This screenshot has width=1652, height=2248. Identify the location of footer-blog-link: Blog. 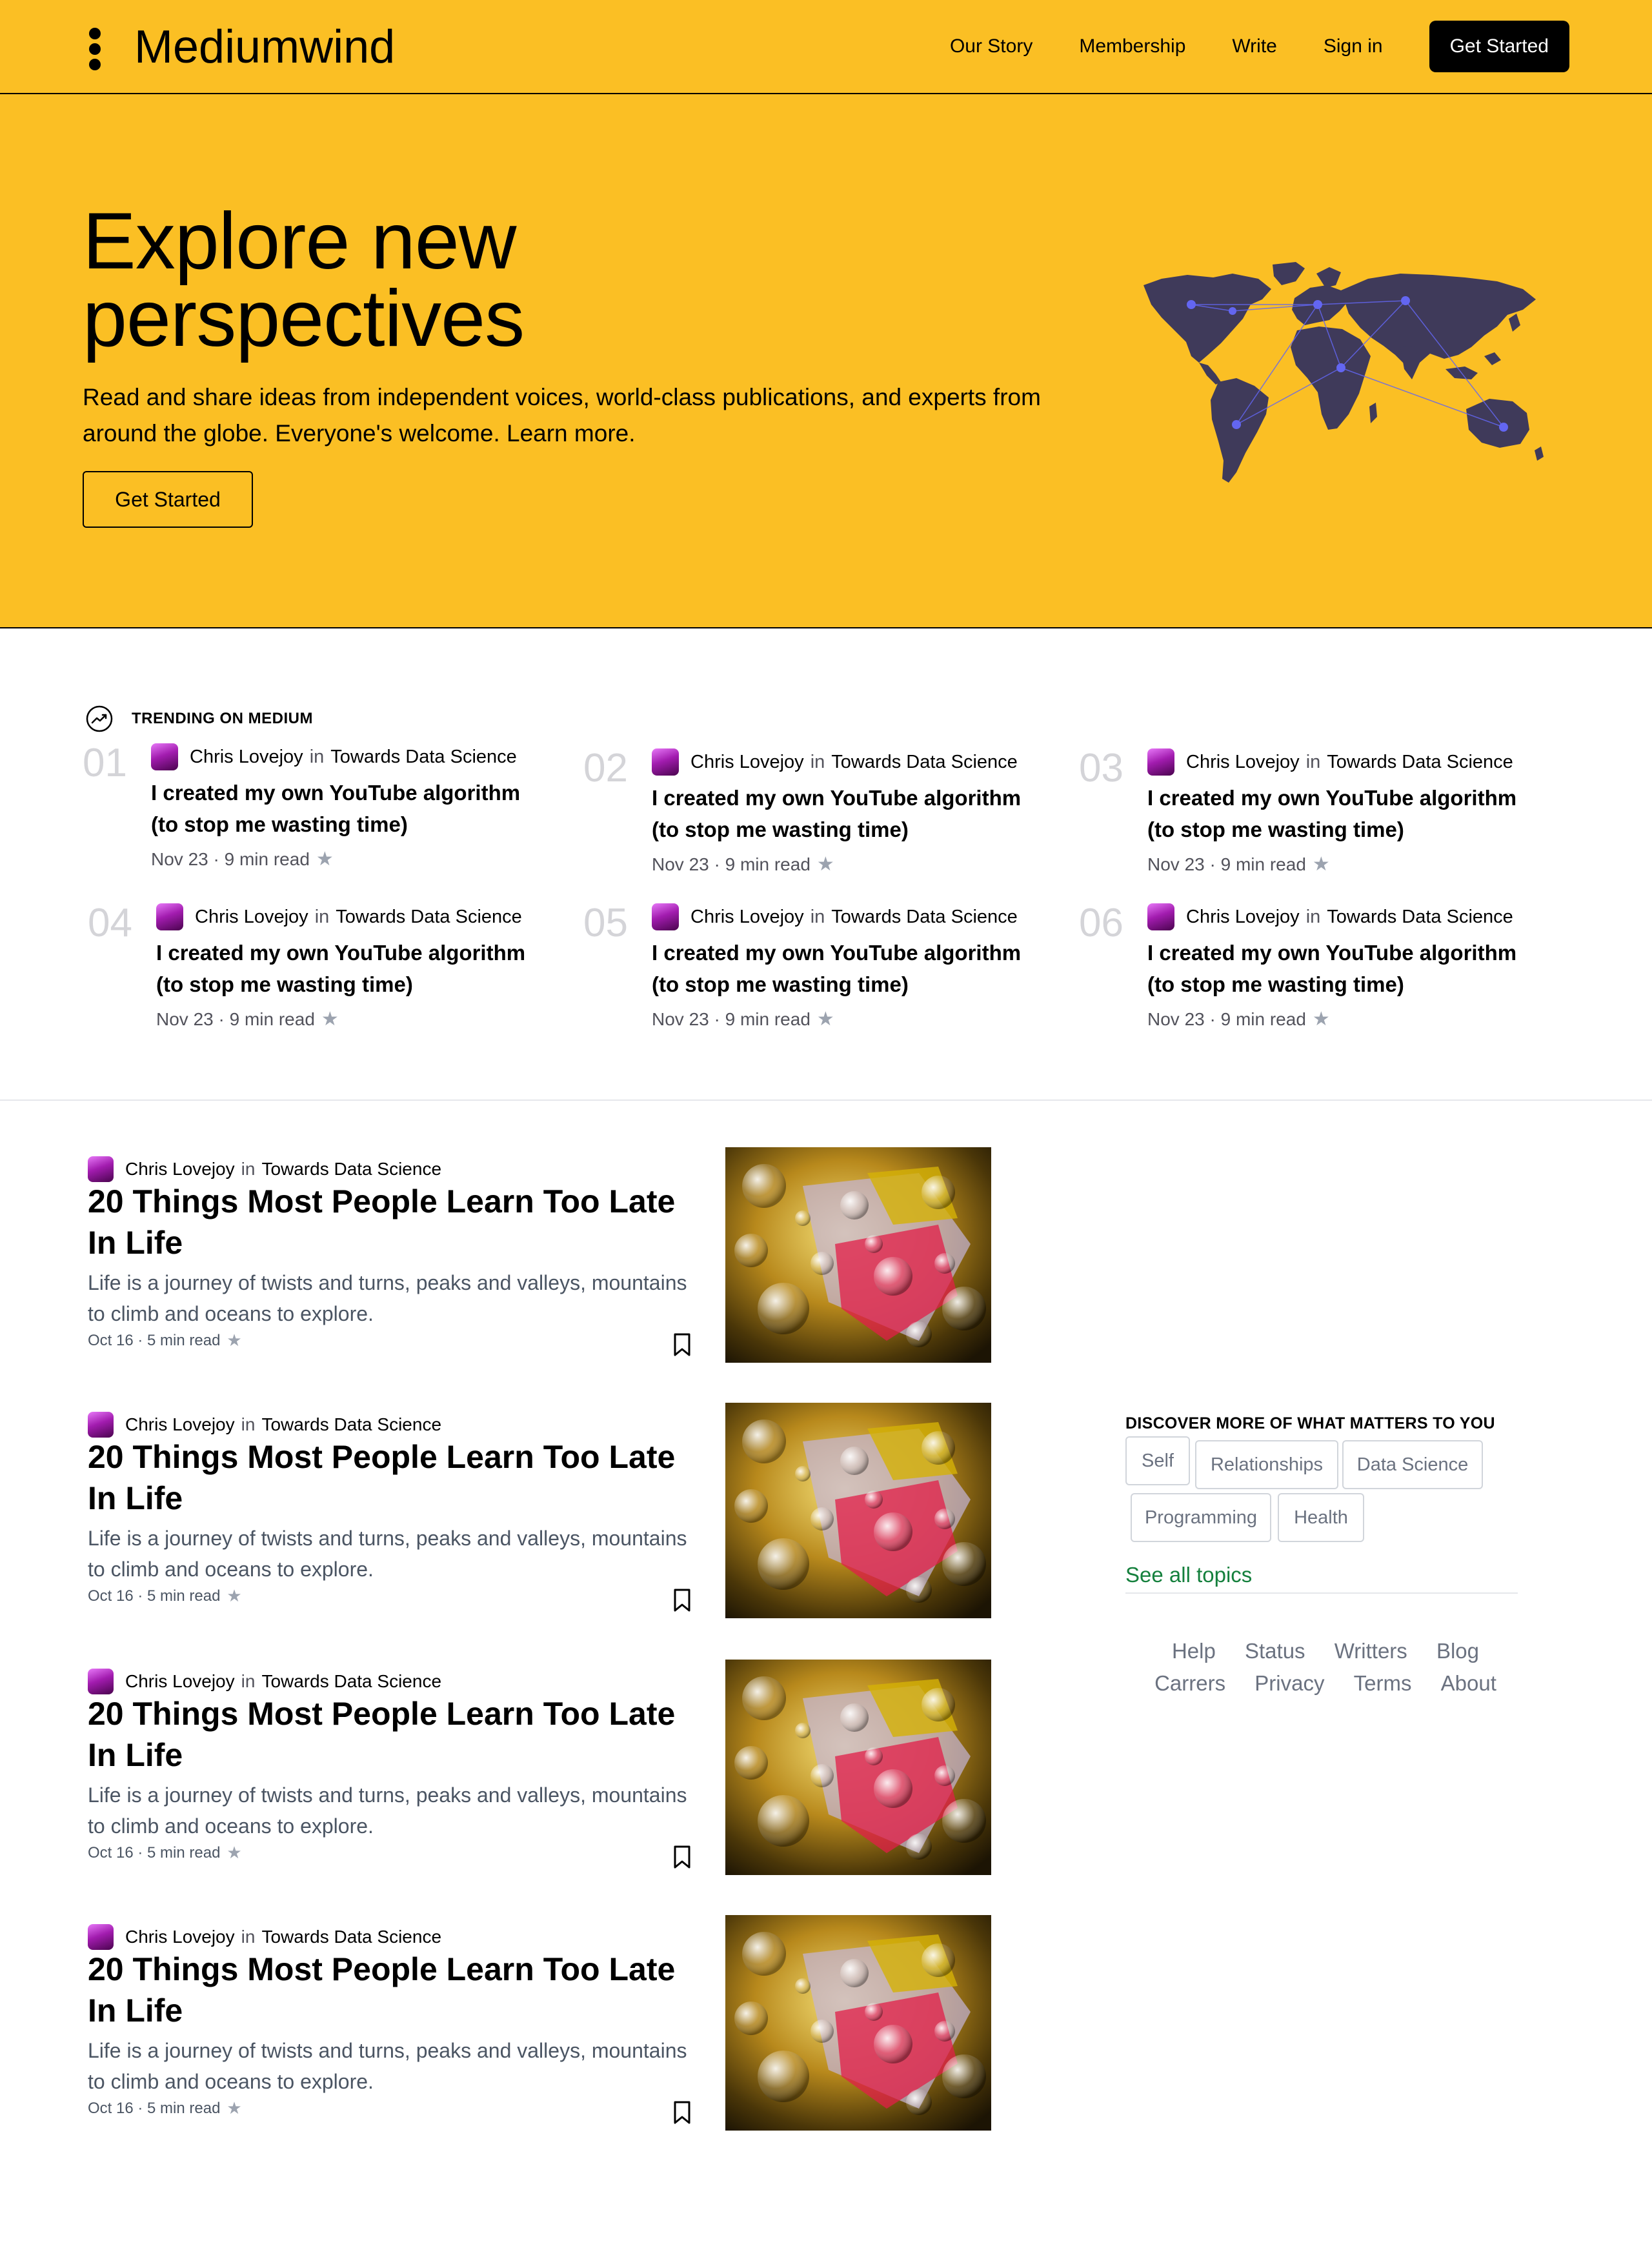
(1457, 1651).